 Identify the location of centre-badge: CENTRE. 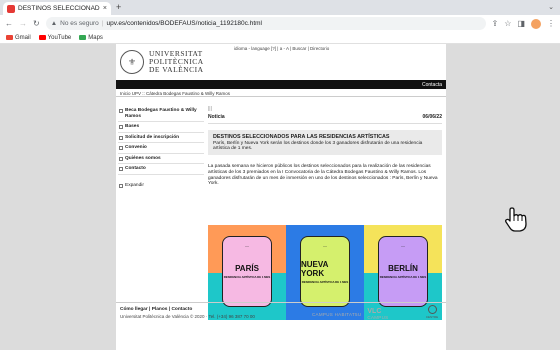
(432, 314).